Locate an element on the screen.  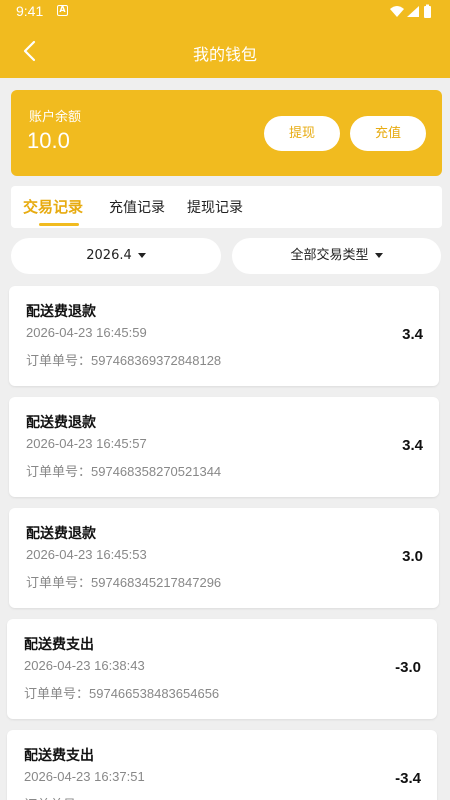
status-bar: 9:41 A is located at coordinates (225, 12).